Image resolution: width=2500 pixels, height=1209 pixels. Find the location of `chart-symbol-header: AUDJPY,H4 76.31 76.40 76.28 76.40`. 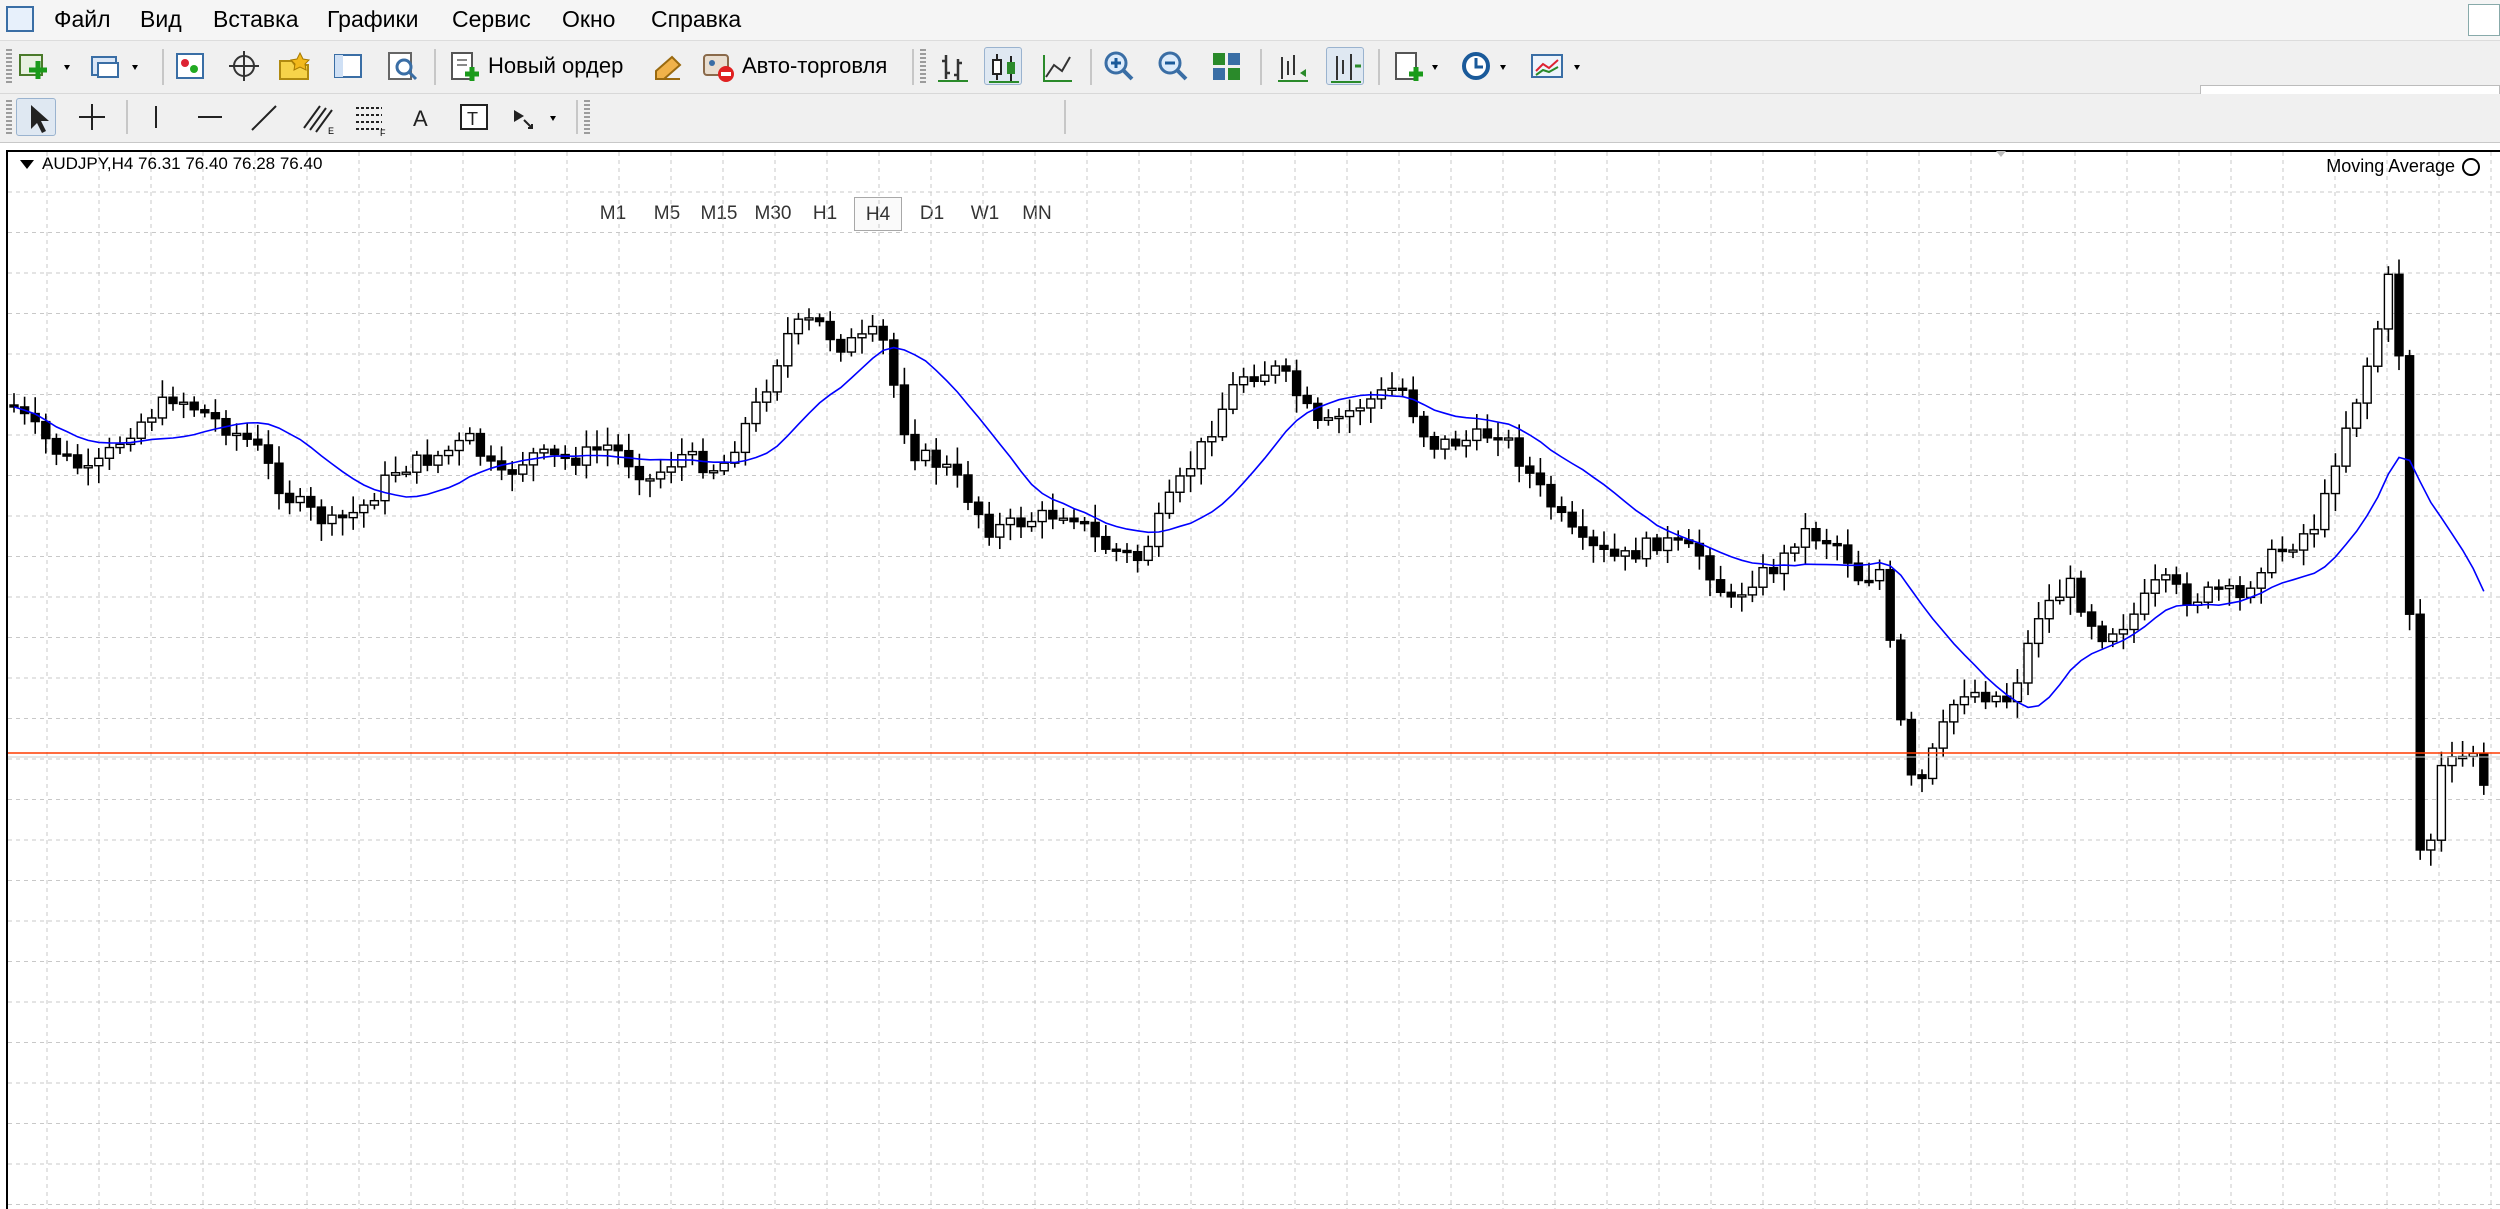

chart-symbol-header: AUDJPY,H4 76.31 76.40 76.28 76.40 is located at coordinates (171, 164).